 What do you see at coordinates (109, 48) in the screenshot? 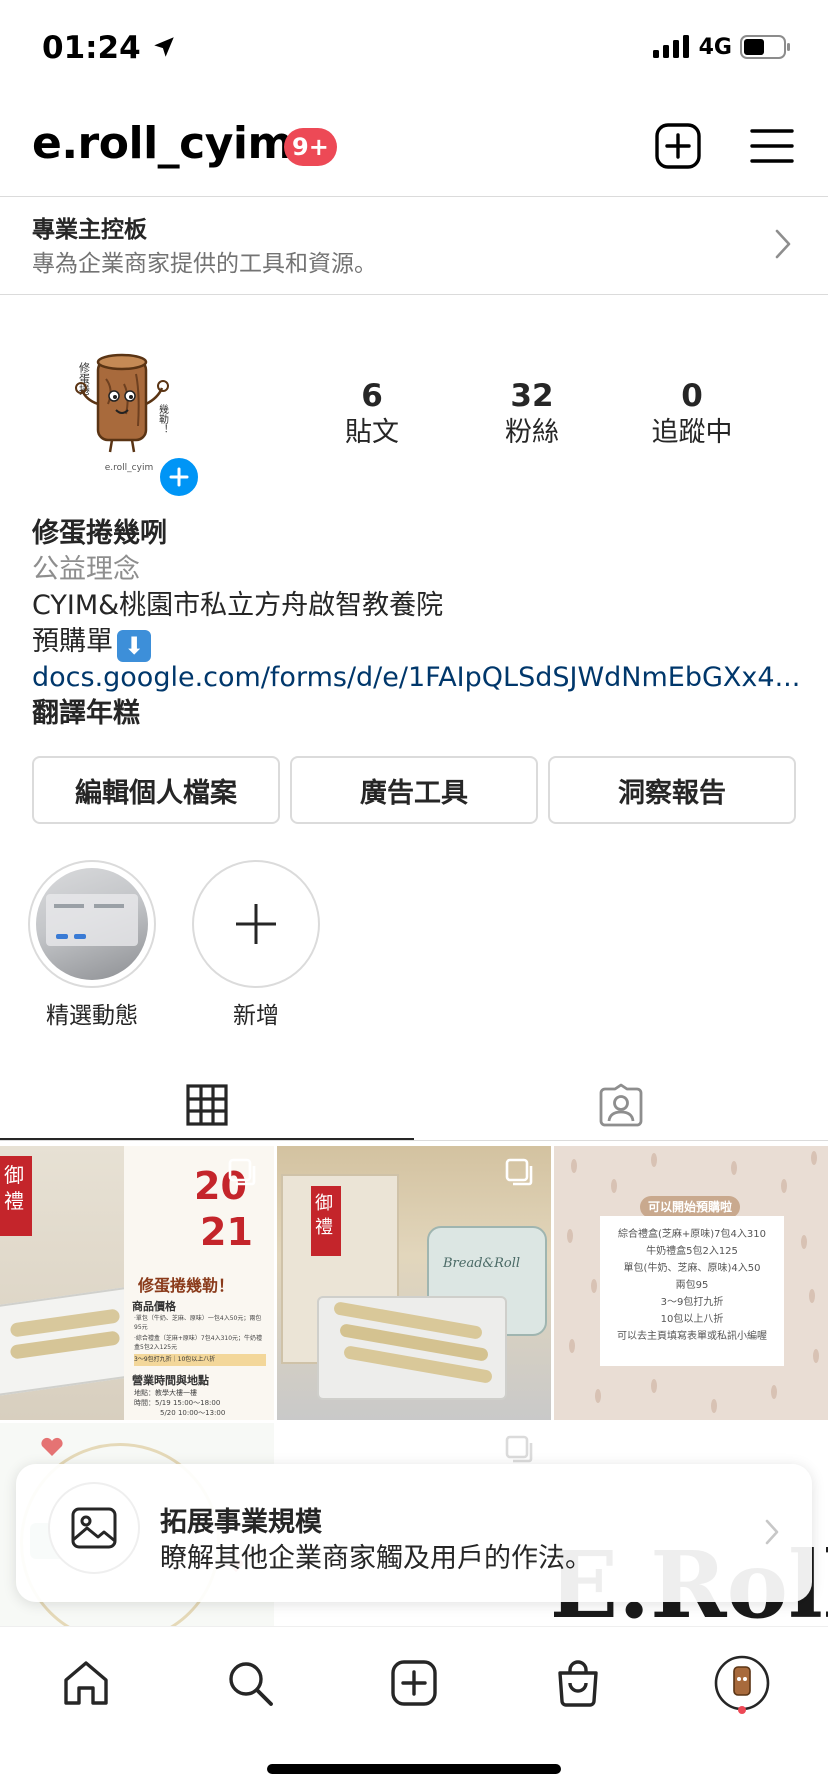
I see `status-time: 01:24` at bounding box center [109, 48].